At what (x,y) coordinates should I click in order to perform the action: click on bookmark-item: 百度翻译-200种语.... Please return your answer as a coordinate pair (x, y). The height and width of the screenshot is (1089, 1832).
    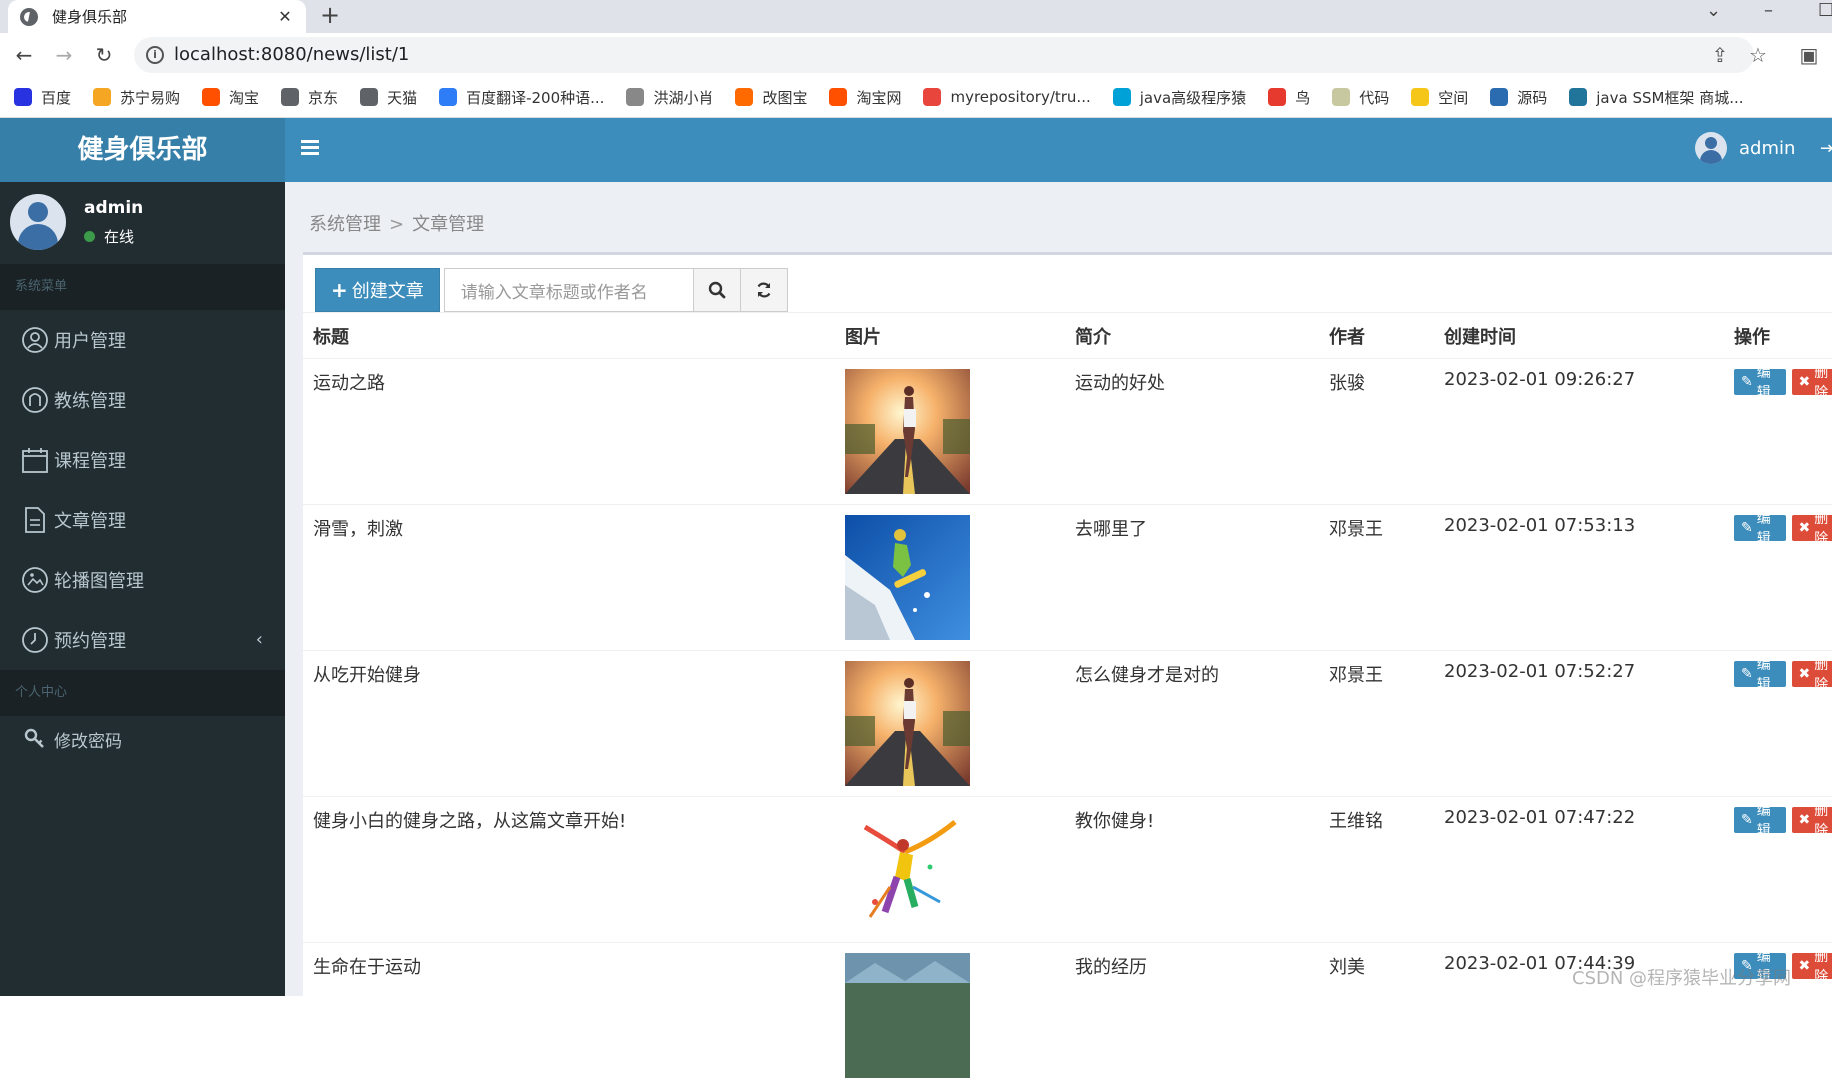
    Looking at the image, I should click on (521, 97).